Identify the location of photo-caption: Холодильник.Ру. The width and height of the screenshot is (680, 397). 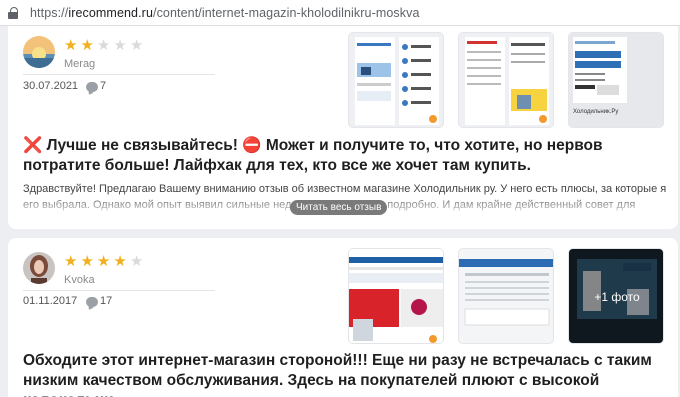
(596, 112).